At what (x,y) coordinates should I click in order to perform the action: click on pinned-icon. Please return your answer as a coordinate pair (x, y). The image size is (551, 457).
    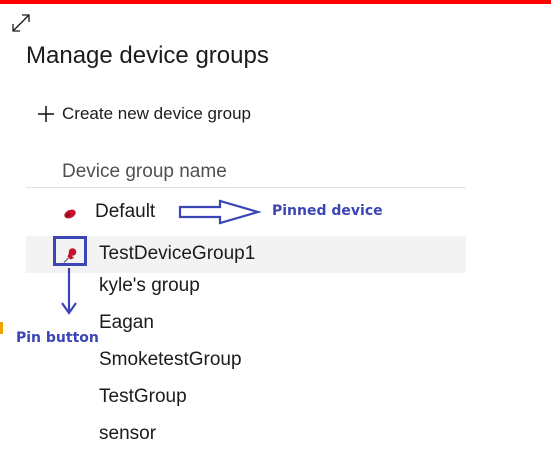
    Looking at the image, I should click on (70, 213).